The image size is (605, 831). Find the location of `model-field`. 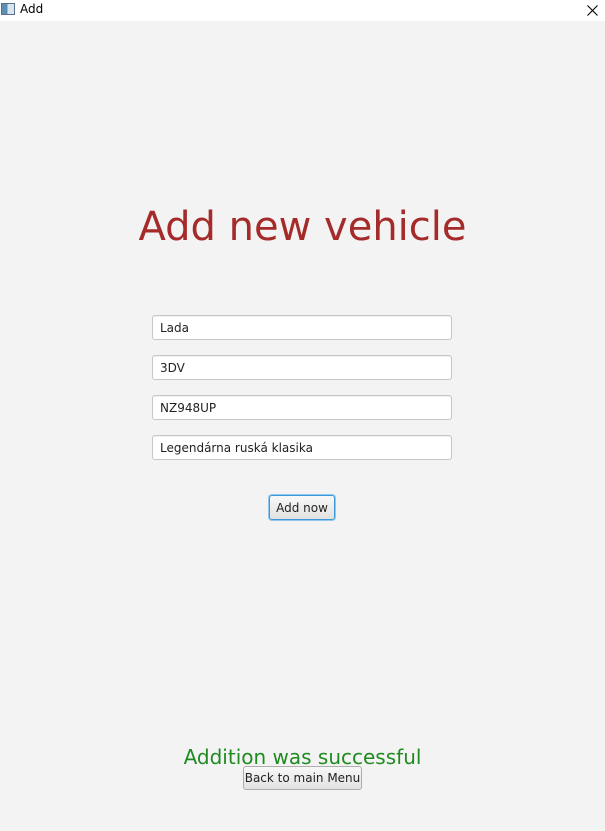

model-field is located at coordinates (302, 367).